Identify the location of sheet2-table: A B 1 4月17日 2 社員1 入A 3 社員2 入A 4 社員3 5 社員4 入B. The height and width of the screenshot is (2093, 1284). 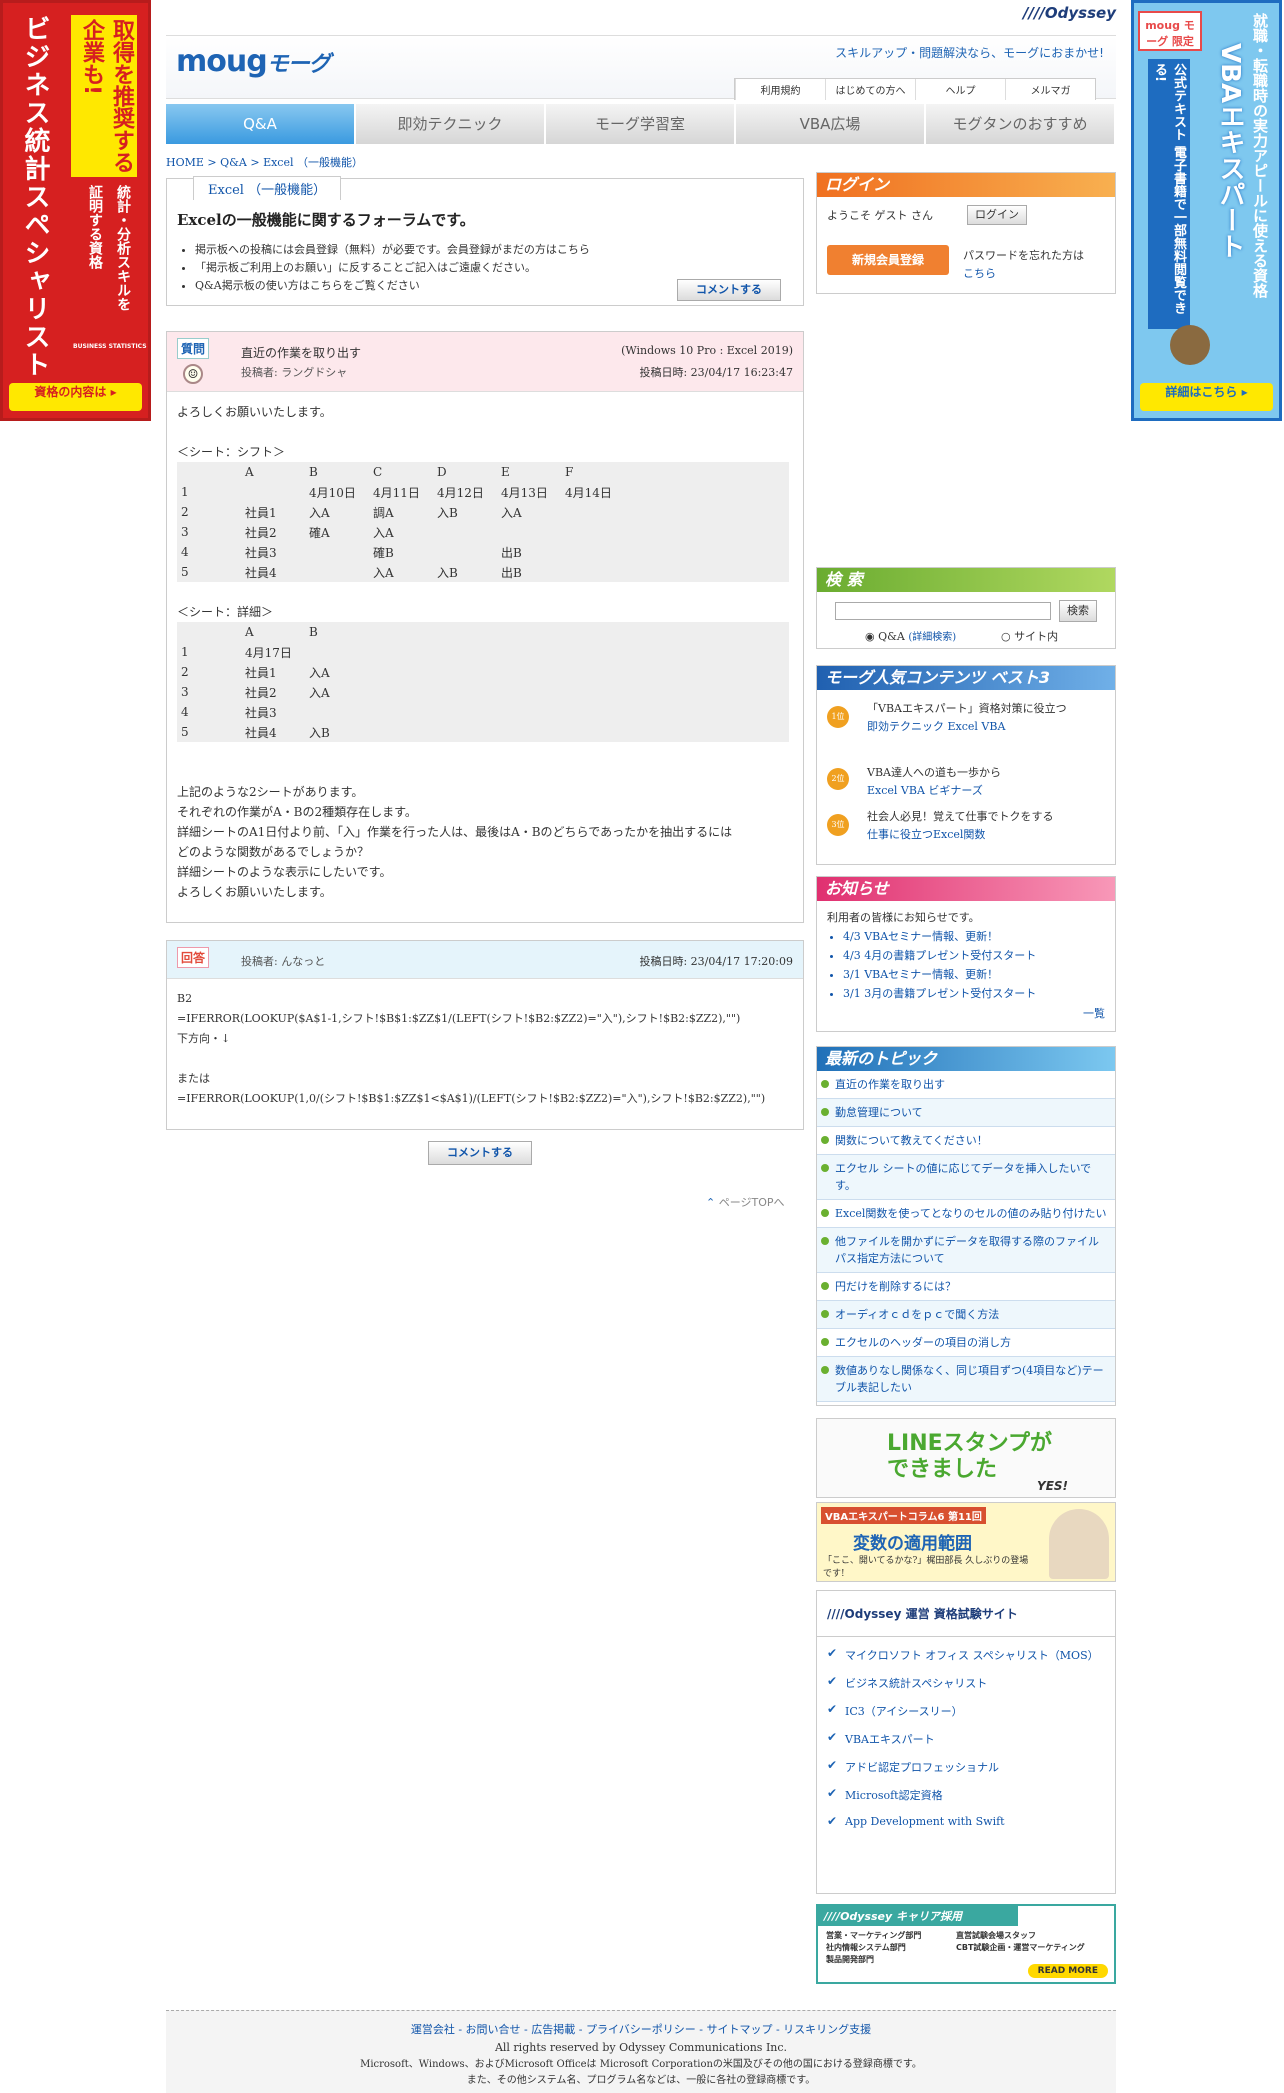
(483, 682).